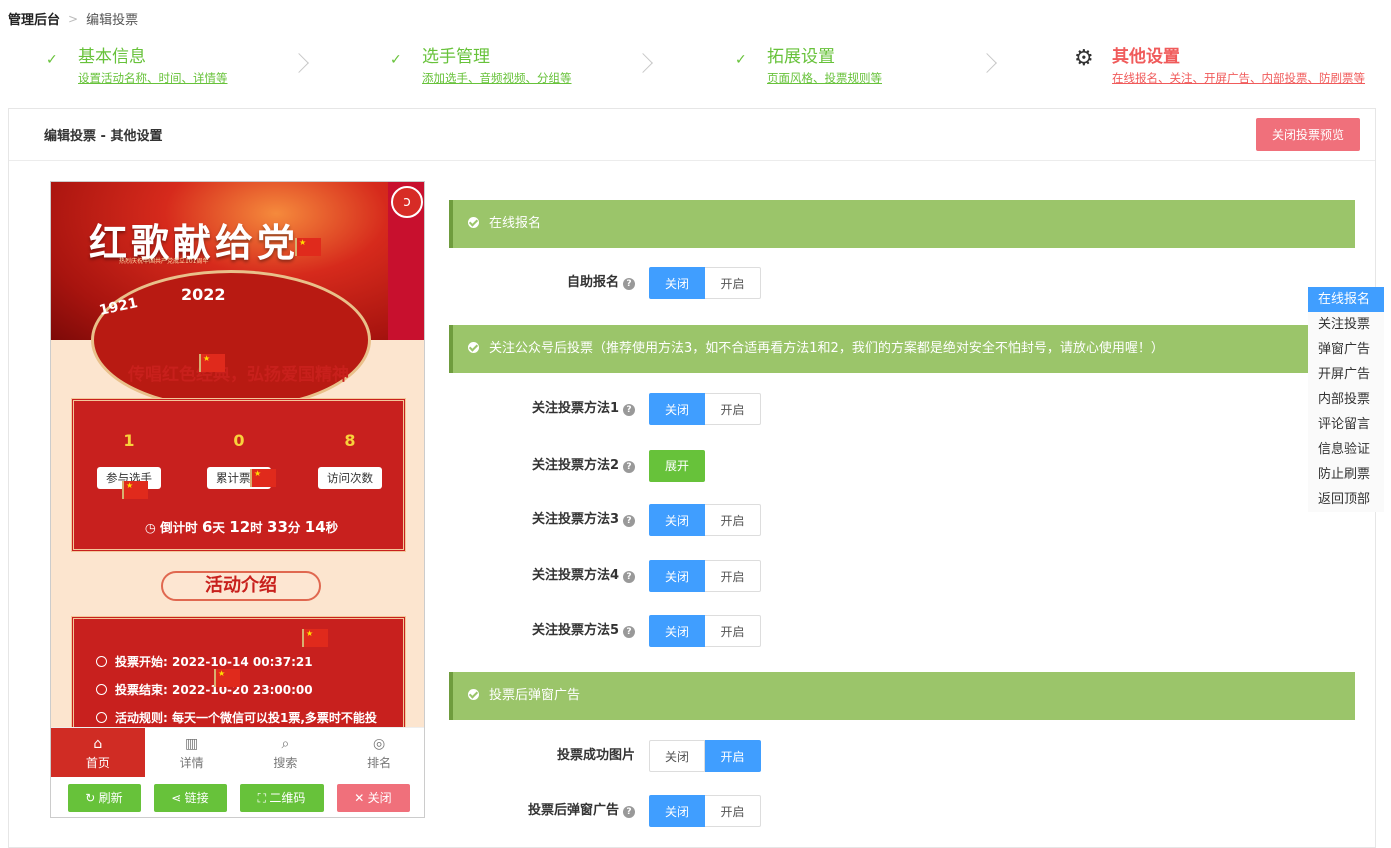  Describe the element at coordinates (535, 695) in the screenshot. I see `section-title: 投票后弹窗广告` at that location.